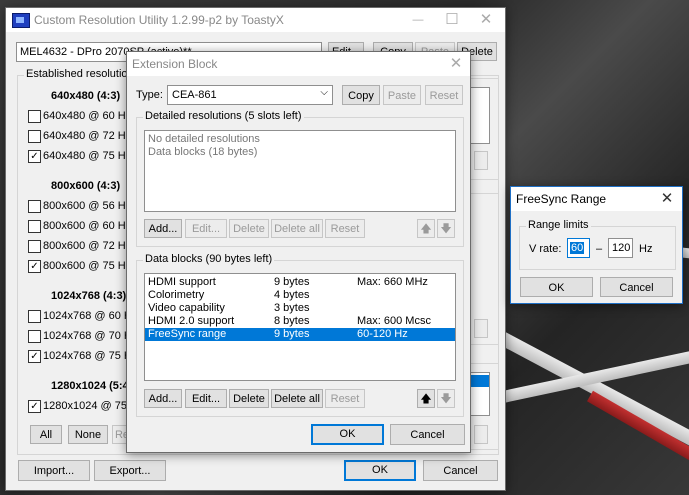 The width and height of the screenshot is (689, 495). Describe the element at coordinates (194, 95) in the screenshot. I see `type-select-value: CEA-861` at that location.